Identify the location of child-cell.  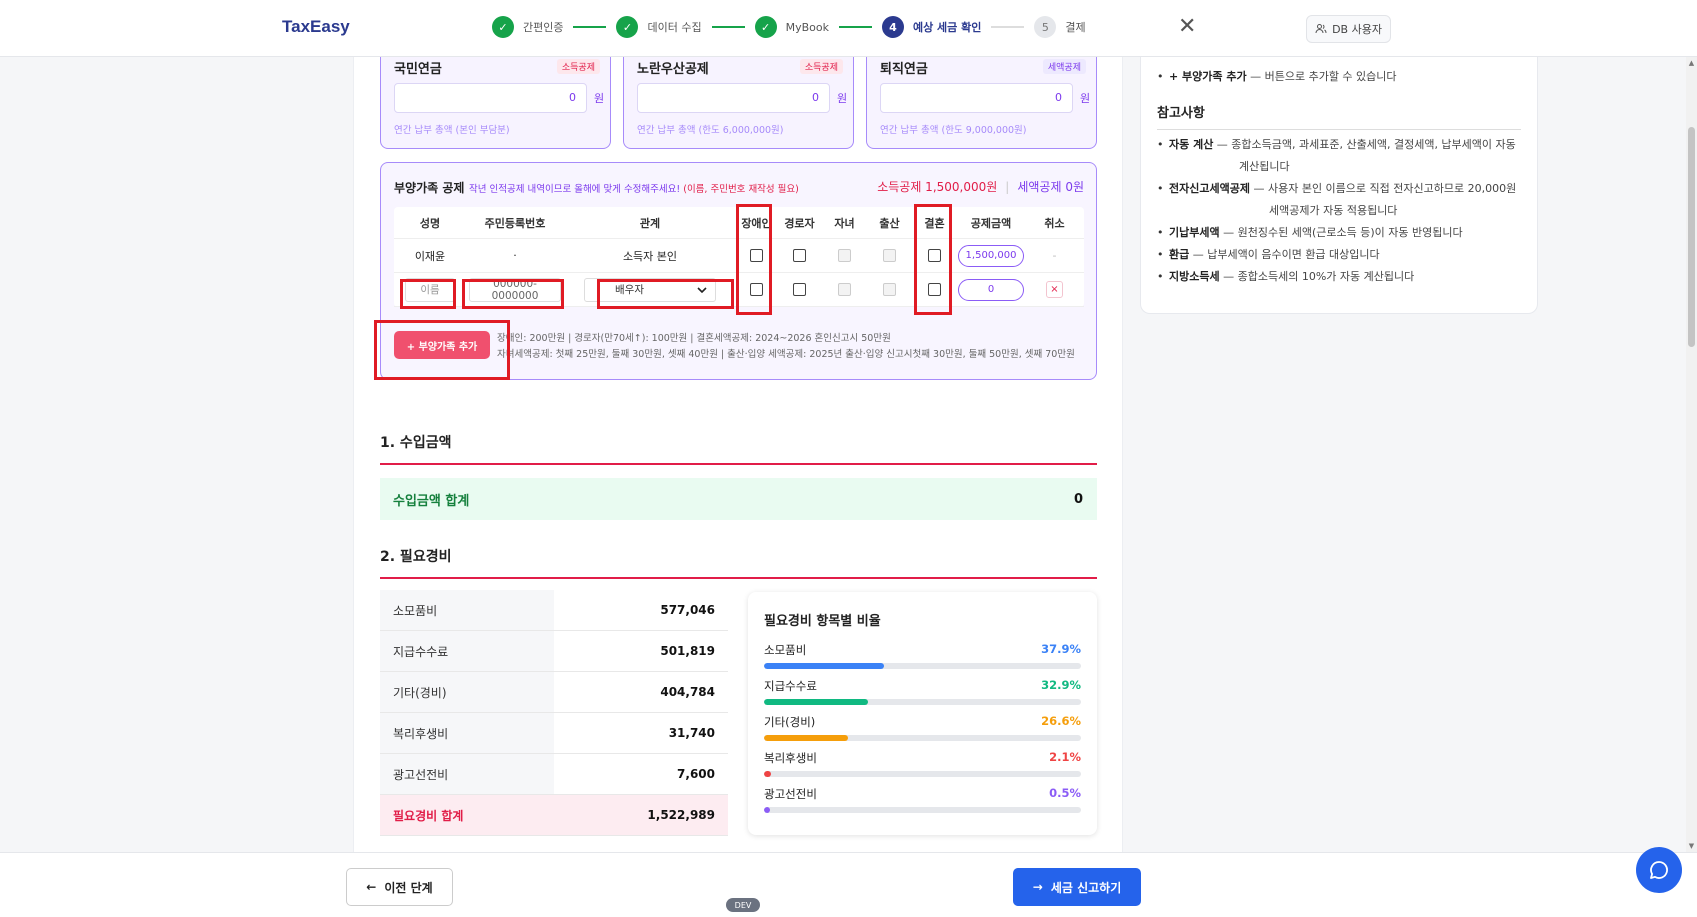
(844, 255).